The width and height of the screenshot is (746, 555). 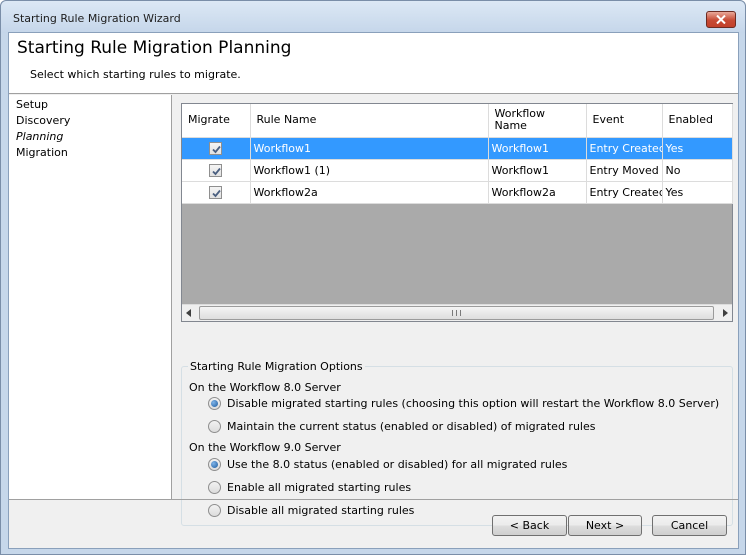 I want to click on back-button: < Back, so click(x=529, y=525).